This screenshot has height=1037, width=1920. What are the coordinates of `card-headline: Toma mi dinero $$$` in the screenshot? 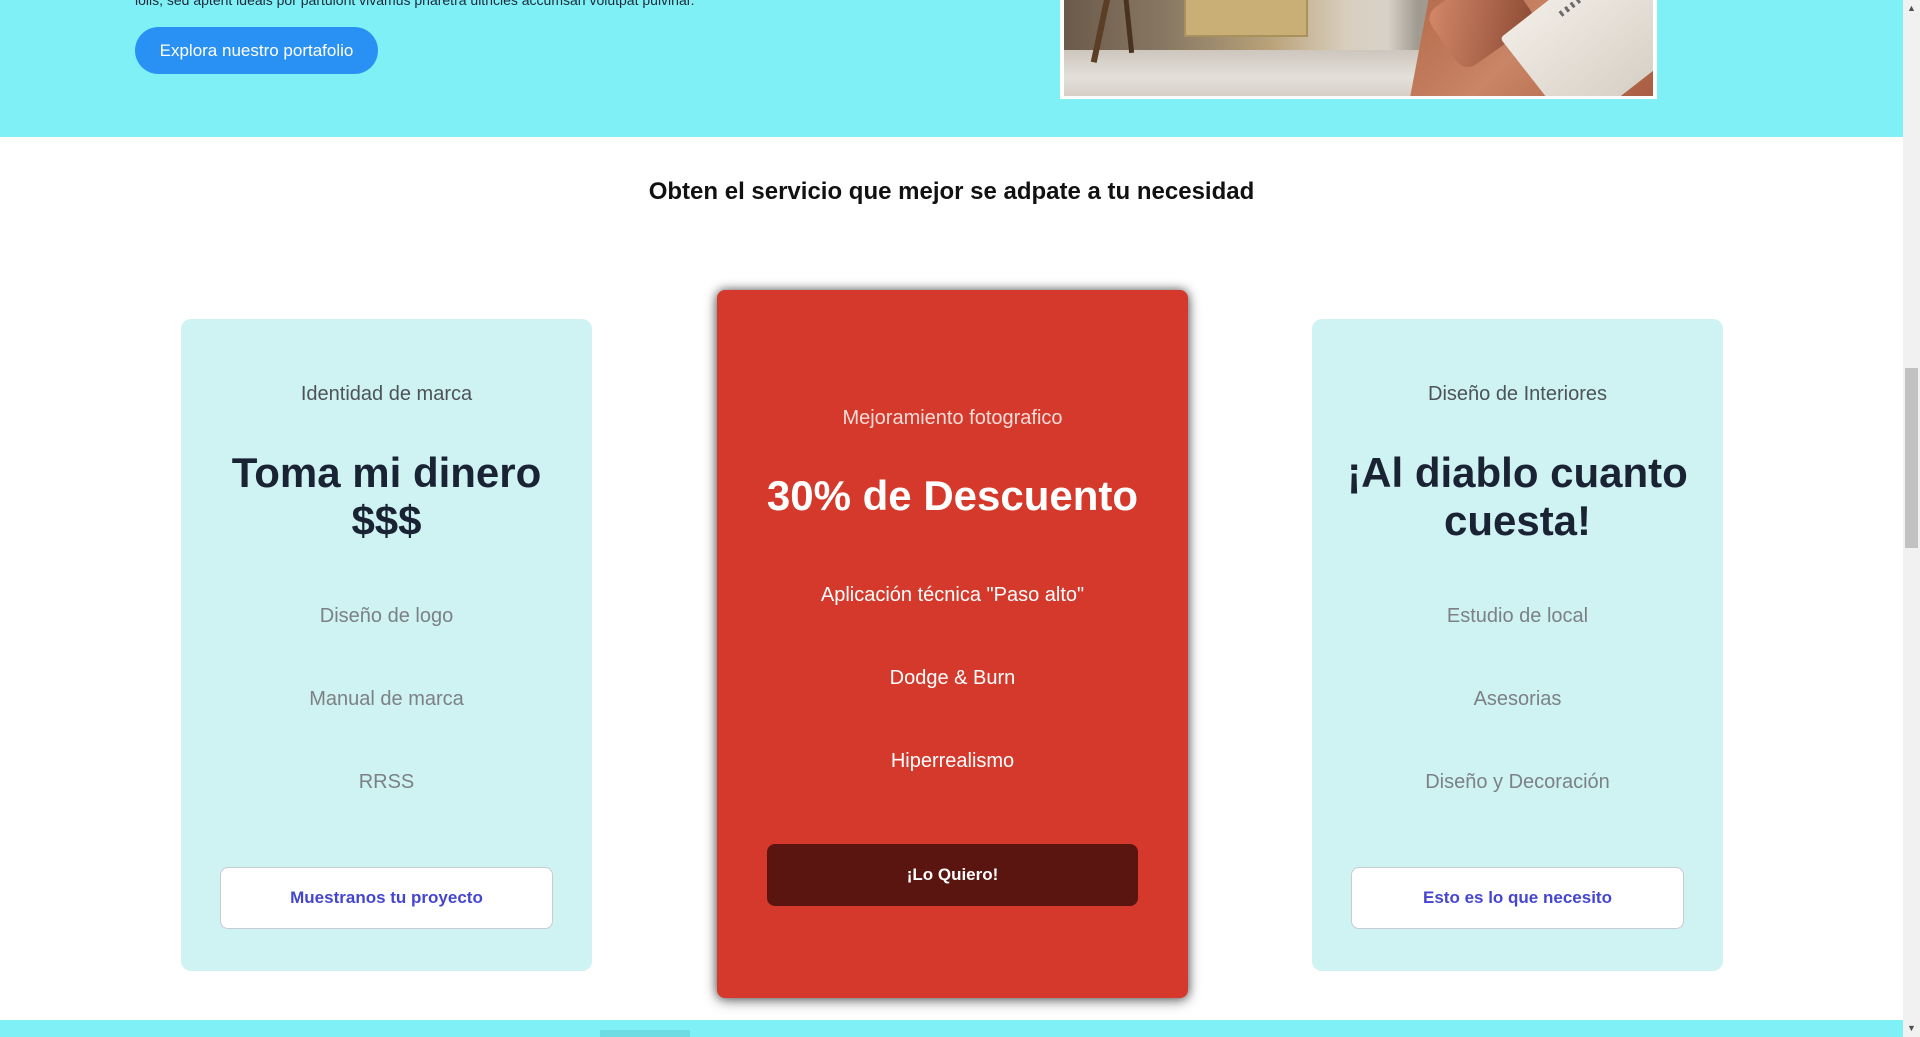 It's located at (386, 496).